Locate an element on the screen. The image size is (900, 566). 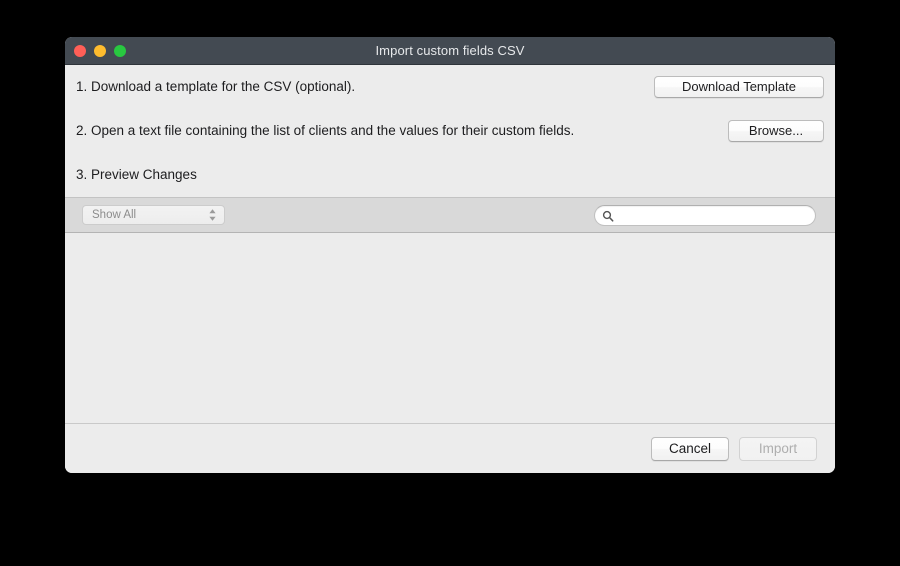
window-controls is located at coordinates (100, 50).